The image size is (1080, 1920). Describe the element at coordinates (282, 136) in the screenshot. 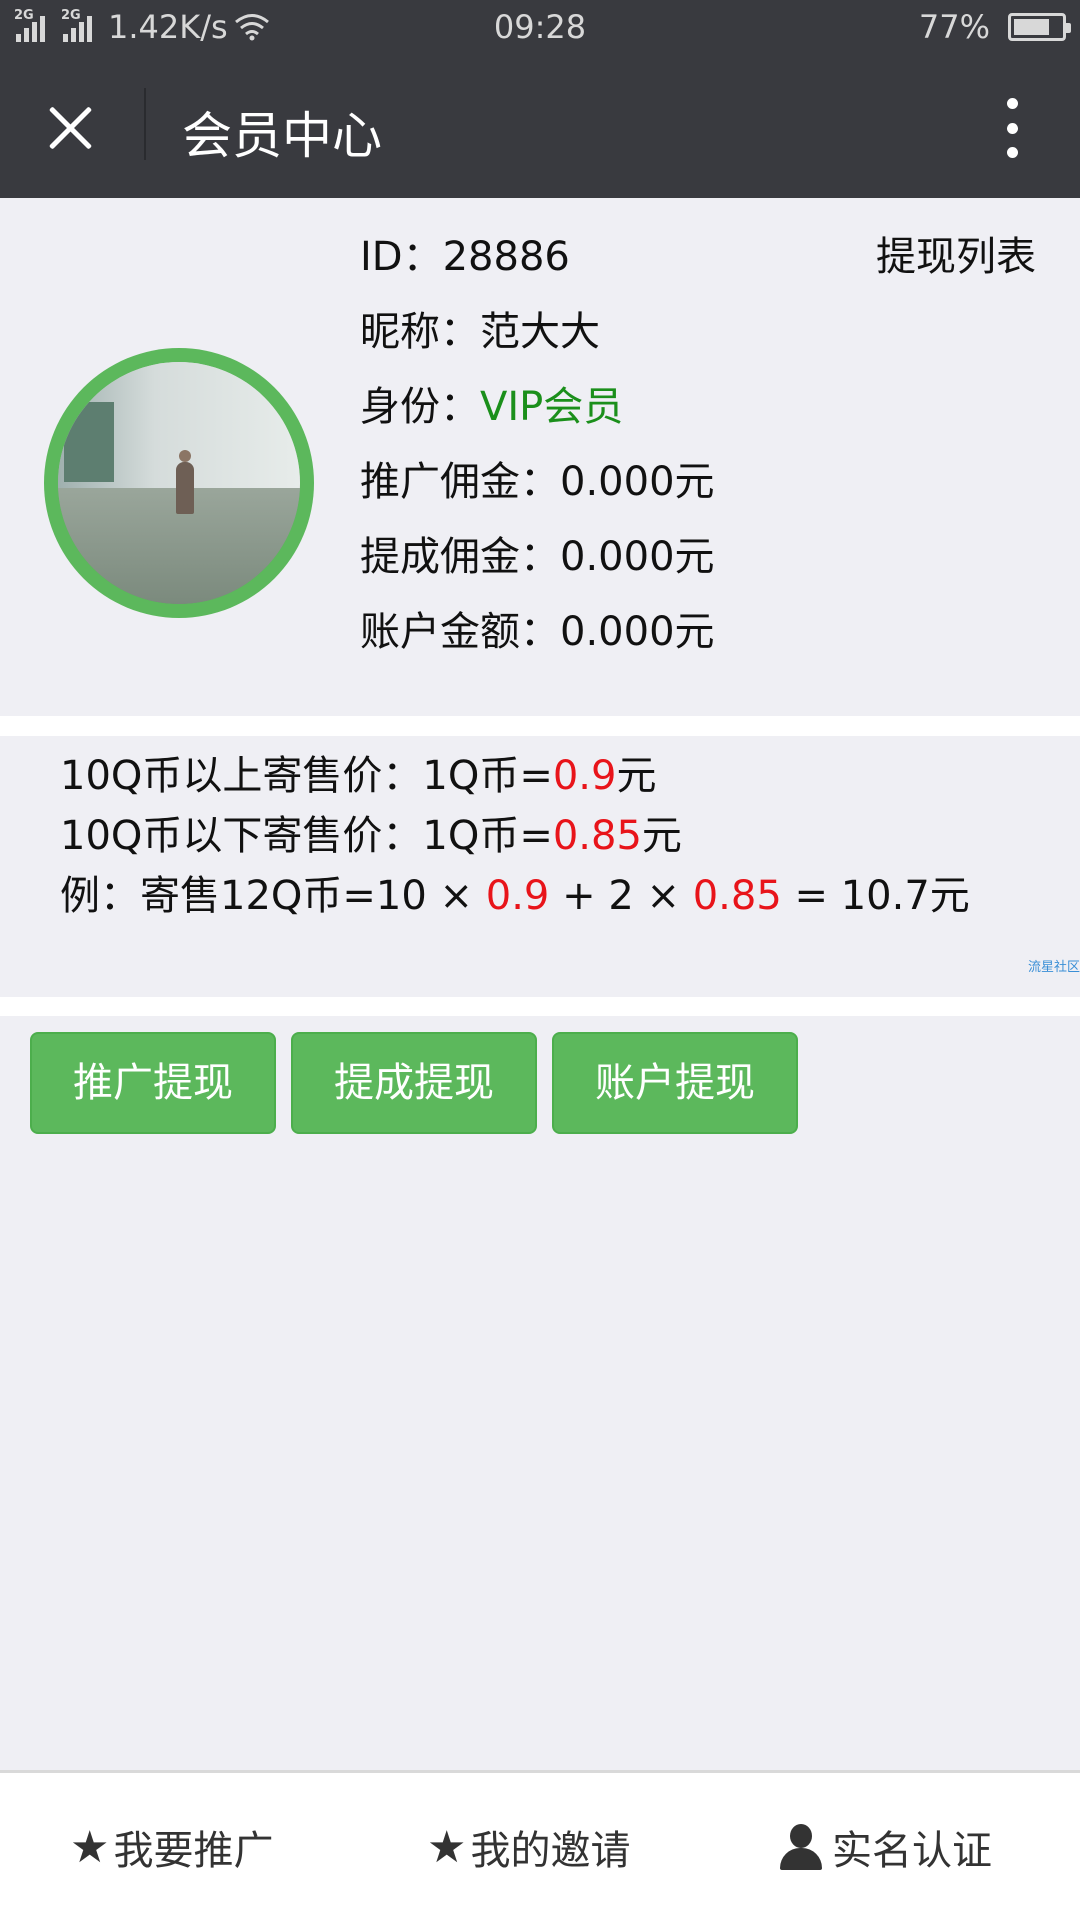

I see `page-title: 会员中心` at that location.